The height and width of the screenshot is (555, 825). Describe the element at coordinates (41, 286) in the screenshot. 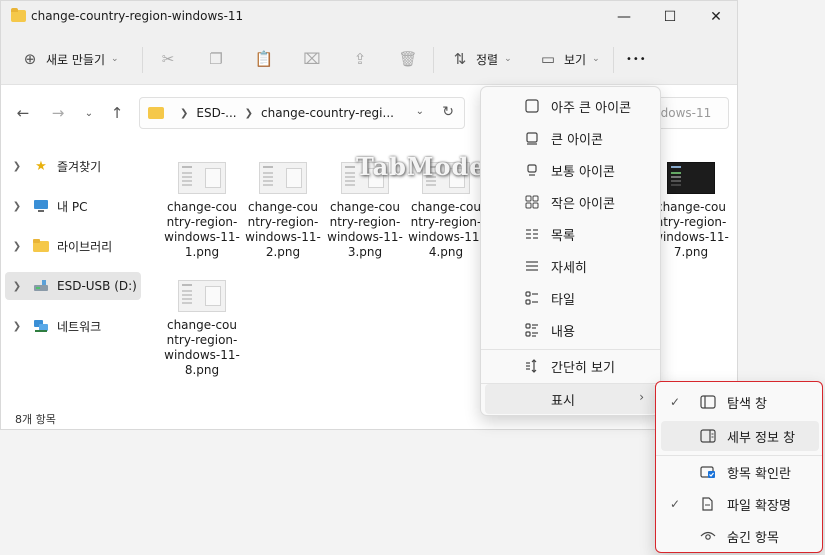

I see `usb-drive-icon` at that location.